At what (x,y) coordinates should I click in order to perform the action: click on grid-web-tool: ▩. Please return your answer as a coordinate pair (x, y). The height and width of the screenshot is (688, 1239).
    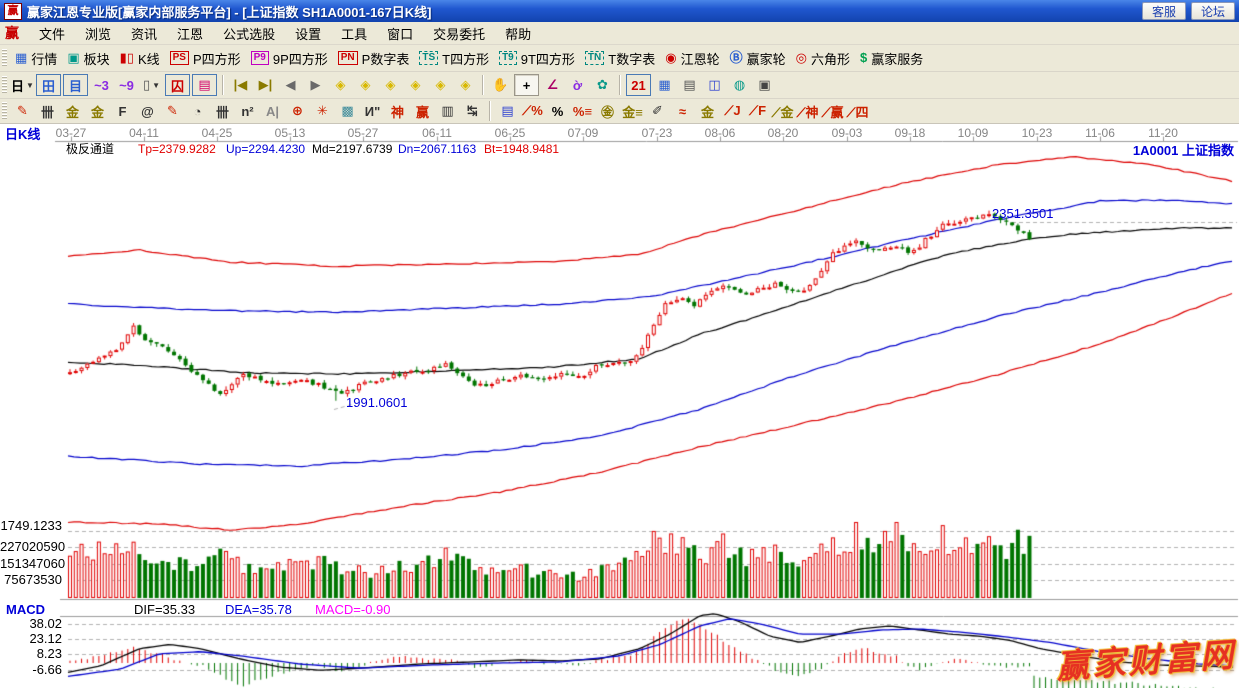
    Looking at the image, I should click on (347, 111).